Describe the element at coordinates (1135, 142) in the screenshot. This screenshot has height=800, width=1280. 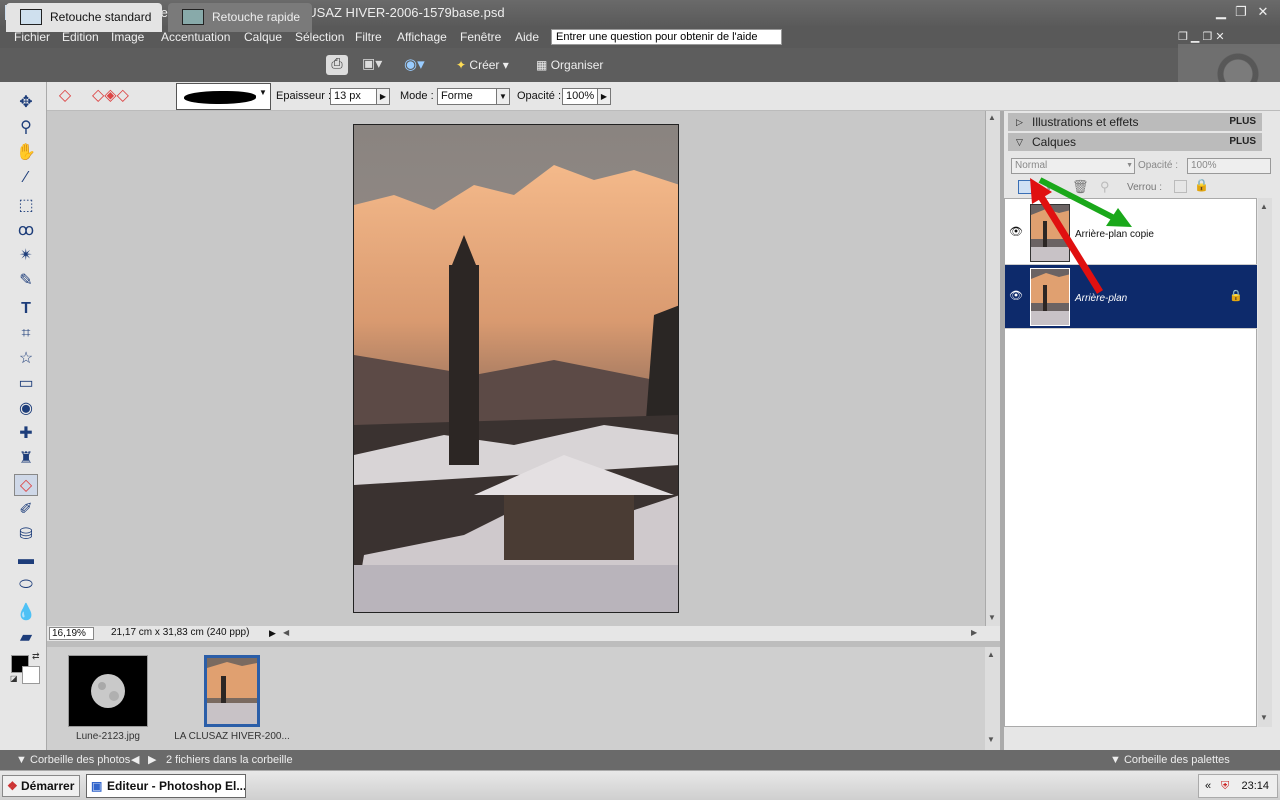
I see `palette-layers-header: ▽ Calques PLUS` at that location.